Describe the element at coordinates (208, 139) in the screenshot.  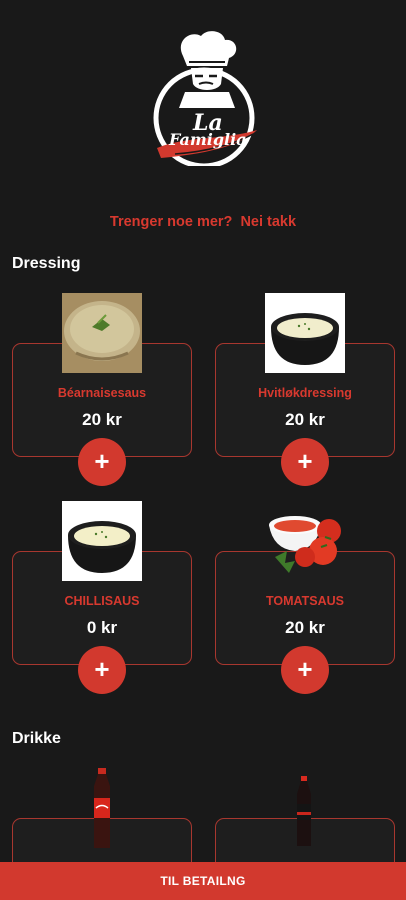
I see `logo-text-famiglia: Famiglia` at that location.